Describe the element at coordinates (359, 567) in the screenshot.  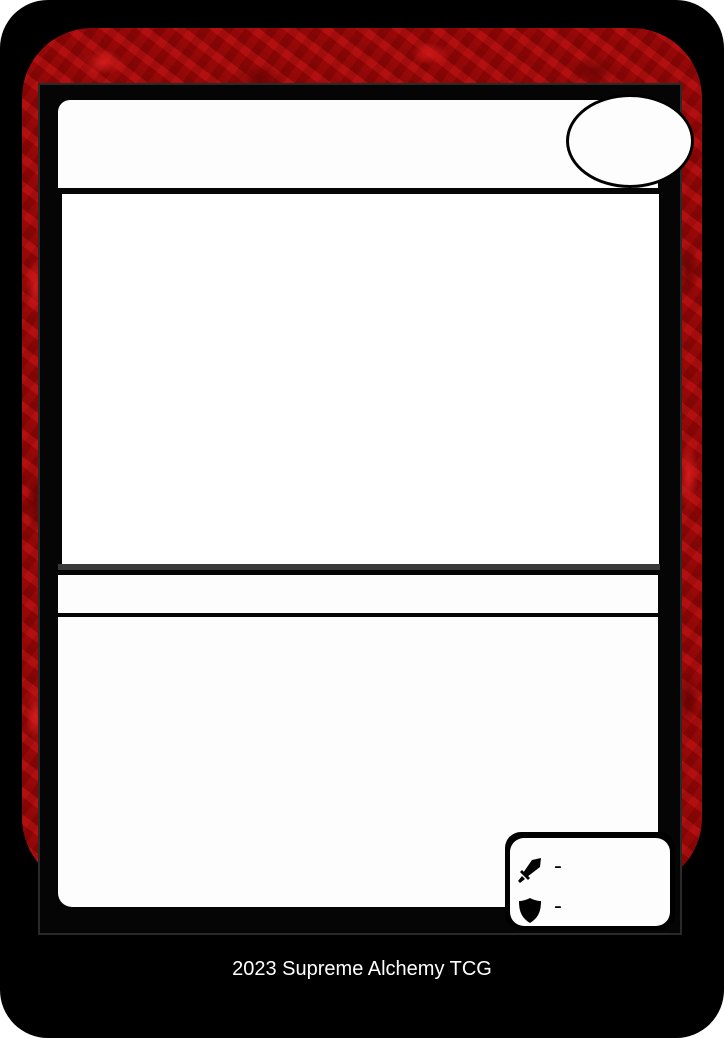
I see `art-divider` at that location.